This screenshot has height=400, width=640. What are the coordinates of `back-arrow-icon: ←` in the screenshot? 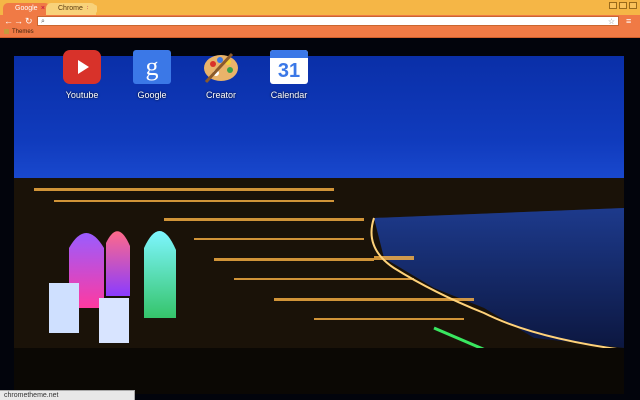 It's located at (8, 21).